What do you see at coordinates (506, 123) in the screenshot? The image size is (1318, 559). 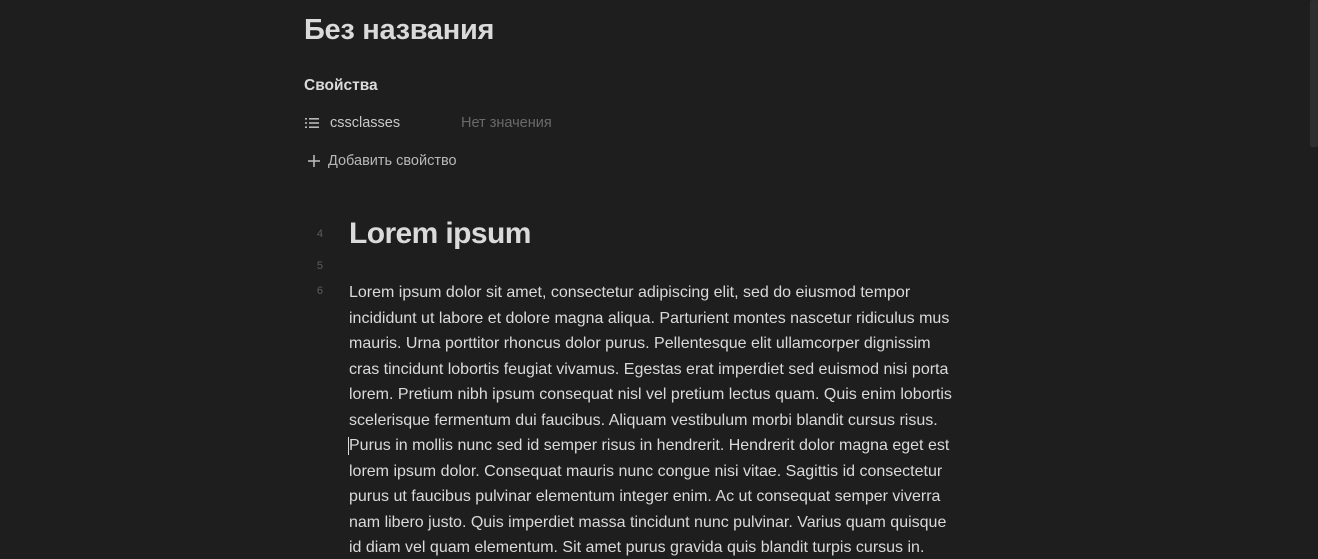 I see `property-value: Нет значения` at bounding box center [506, 123].